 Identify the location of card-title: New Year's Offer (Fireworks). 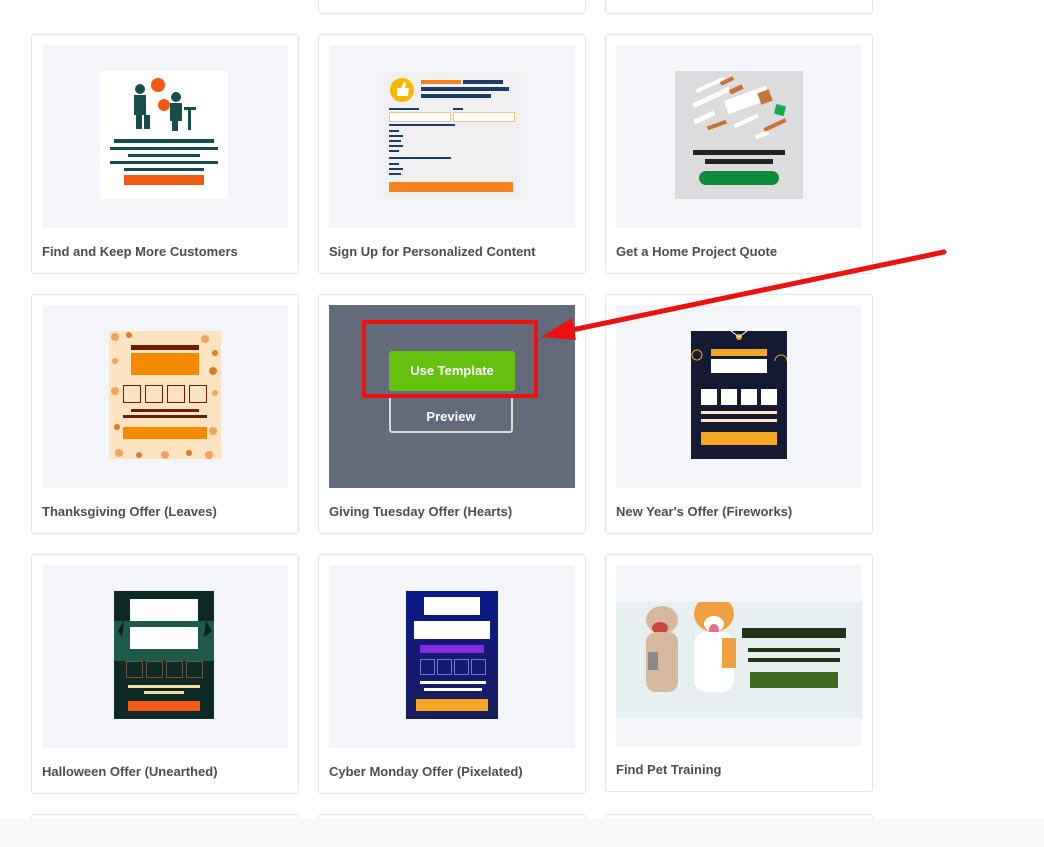
(704, 511).